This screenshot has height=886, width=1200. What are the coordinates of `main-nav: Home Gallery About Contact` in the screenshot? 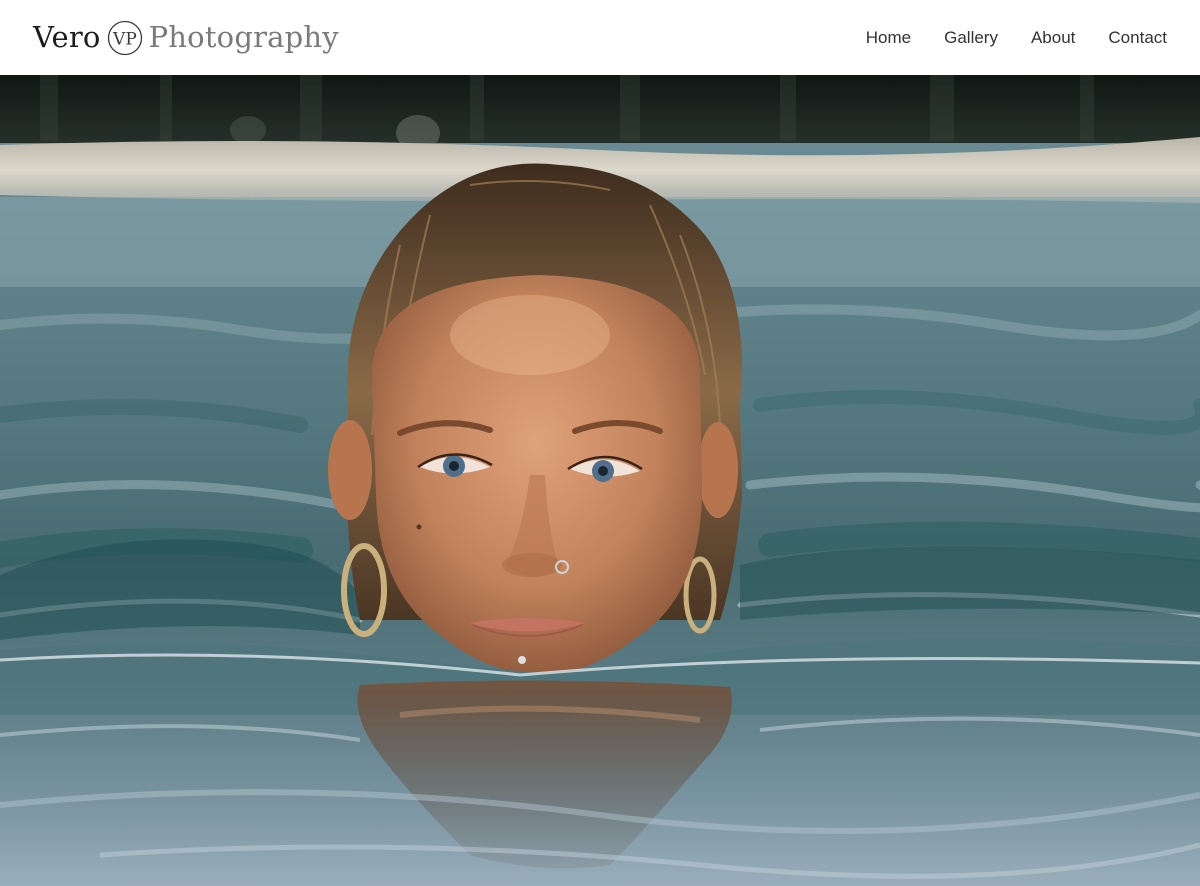 It's located at (1016, 37).